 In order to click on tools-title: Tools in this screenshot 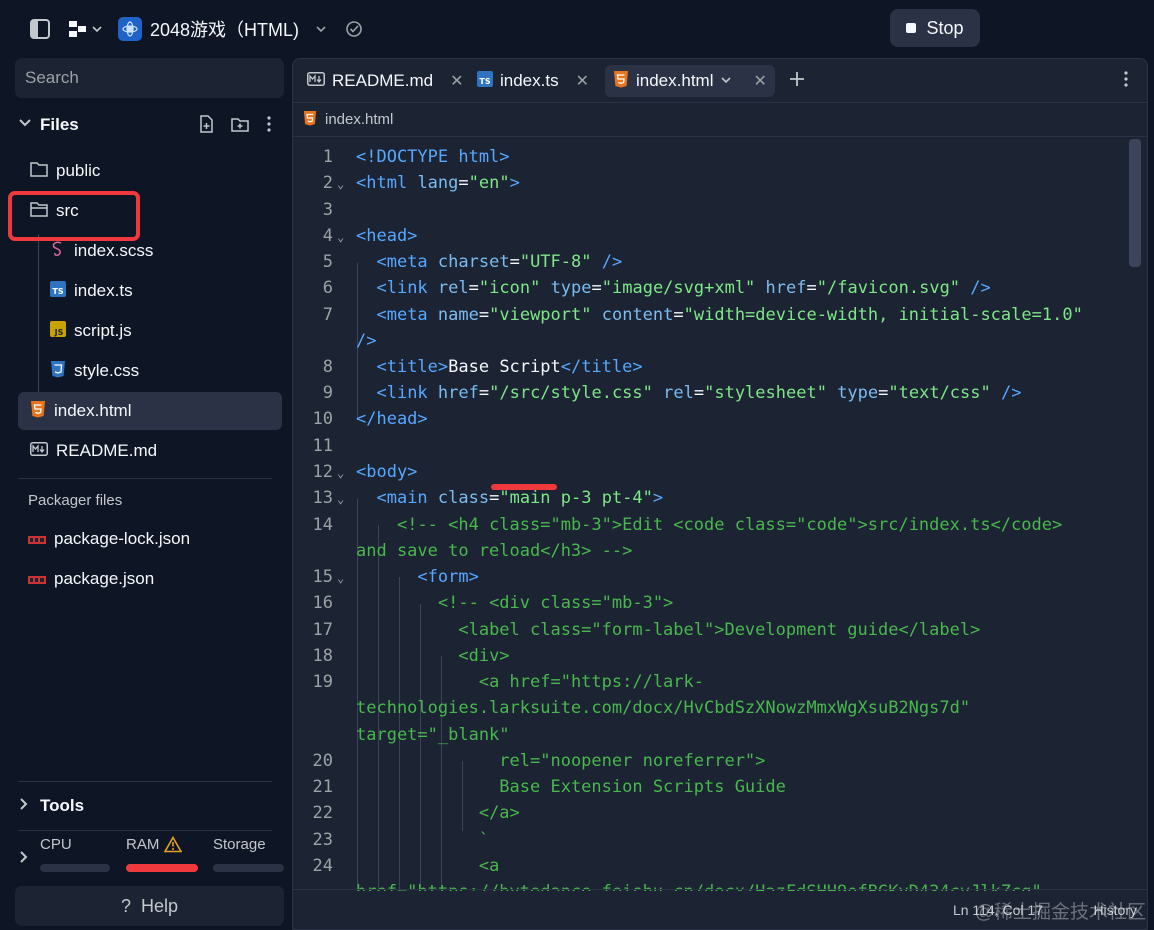, I will do `click(62, 805)`.